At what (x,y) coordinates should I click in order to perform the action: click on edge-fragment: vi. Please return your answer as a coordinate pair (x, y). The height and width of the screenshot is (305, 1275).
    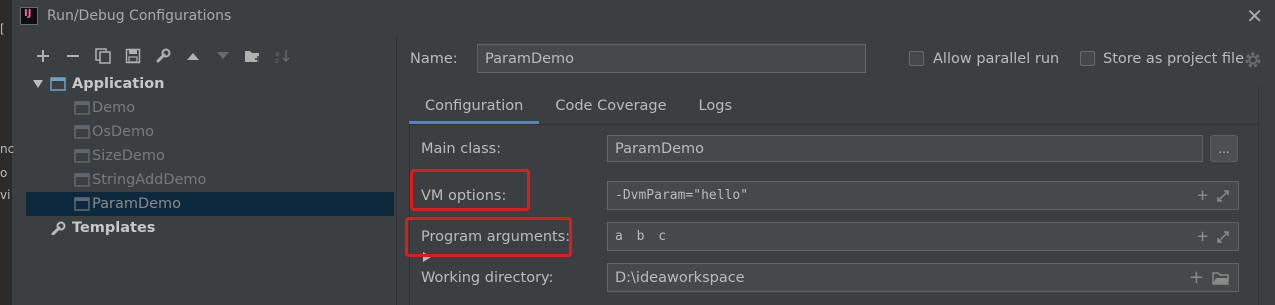
    Looking at the image, I should click on (5, 195).